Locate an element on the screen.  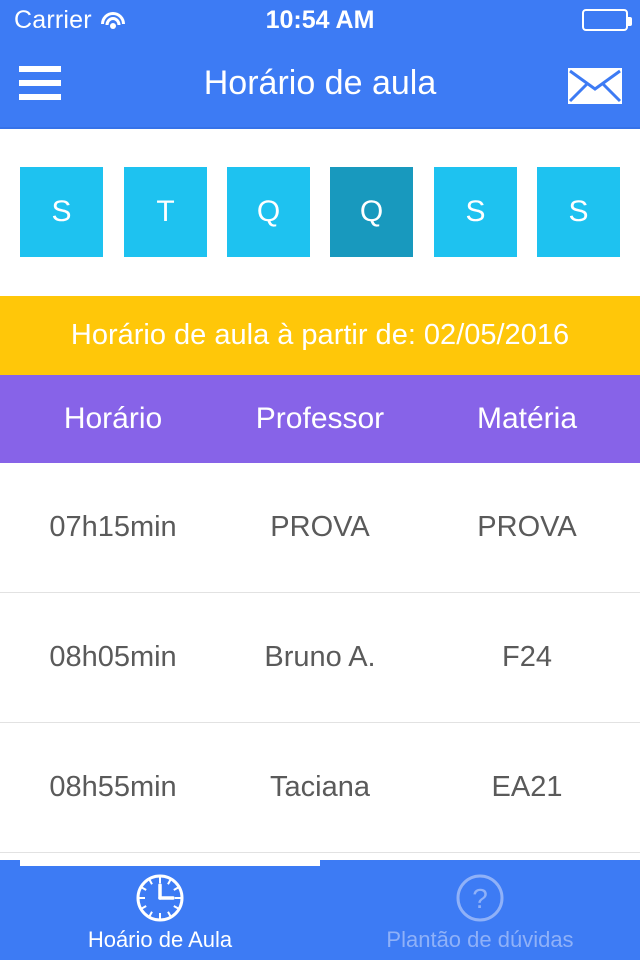
column-header-horario: Horário is located at coordinates (113, 418).